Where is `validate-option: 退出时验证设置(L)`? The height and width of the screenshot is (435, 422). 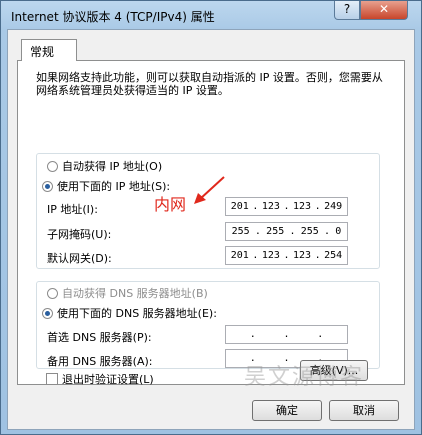
validate-option: 退出时验证设置(L) is located at coordinates (100, 379).